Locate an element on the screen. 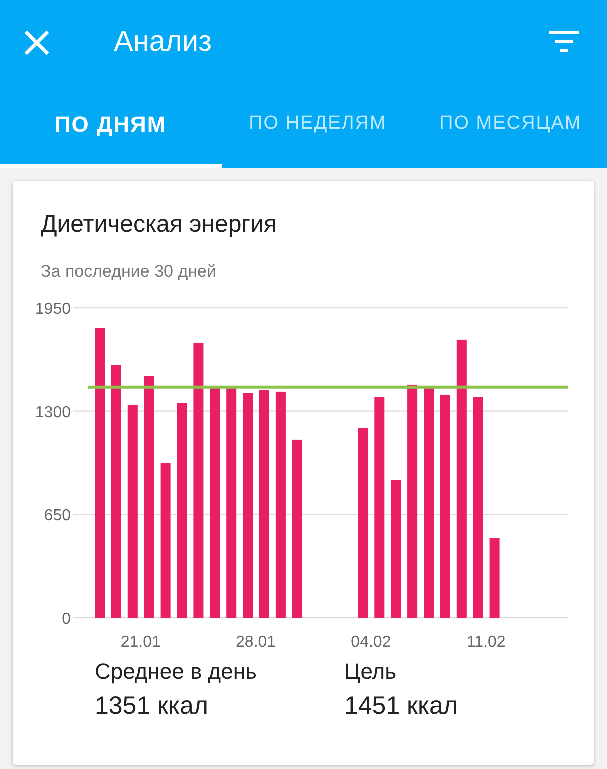 The image size is (607, 769). filter-button is located at coordinates (564, 42).